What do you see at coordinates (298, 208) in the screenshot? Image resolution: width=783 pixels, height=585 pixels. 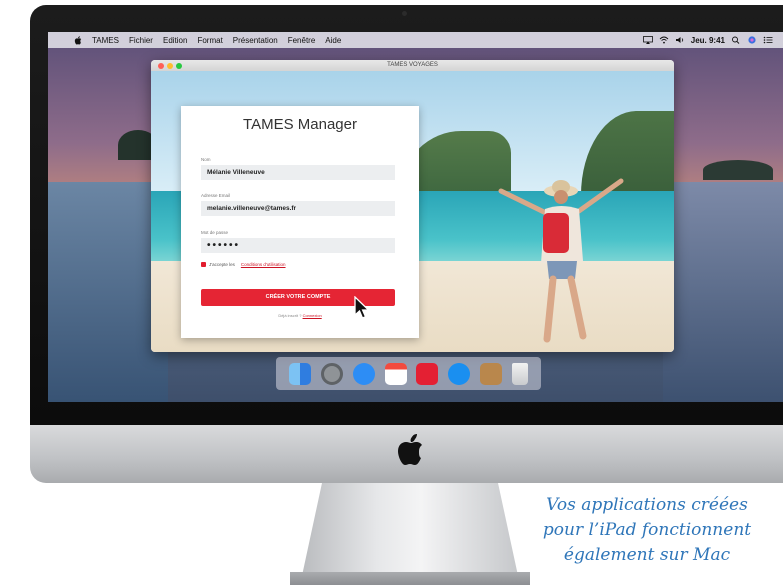 I see `email-field: melanie.villeneuve@tames.fr` at bounding box center [298, 208].